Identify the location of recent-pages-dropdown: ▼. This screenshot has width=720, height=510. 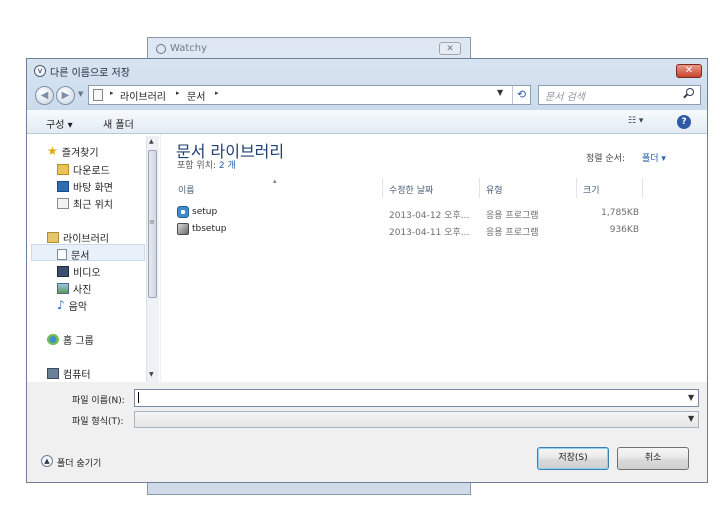
(80, 94).